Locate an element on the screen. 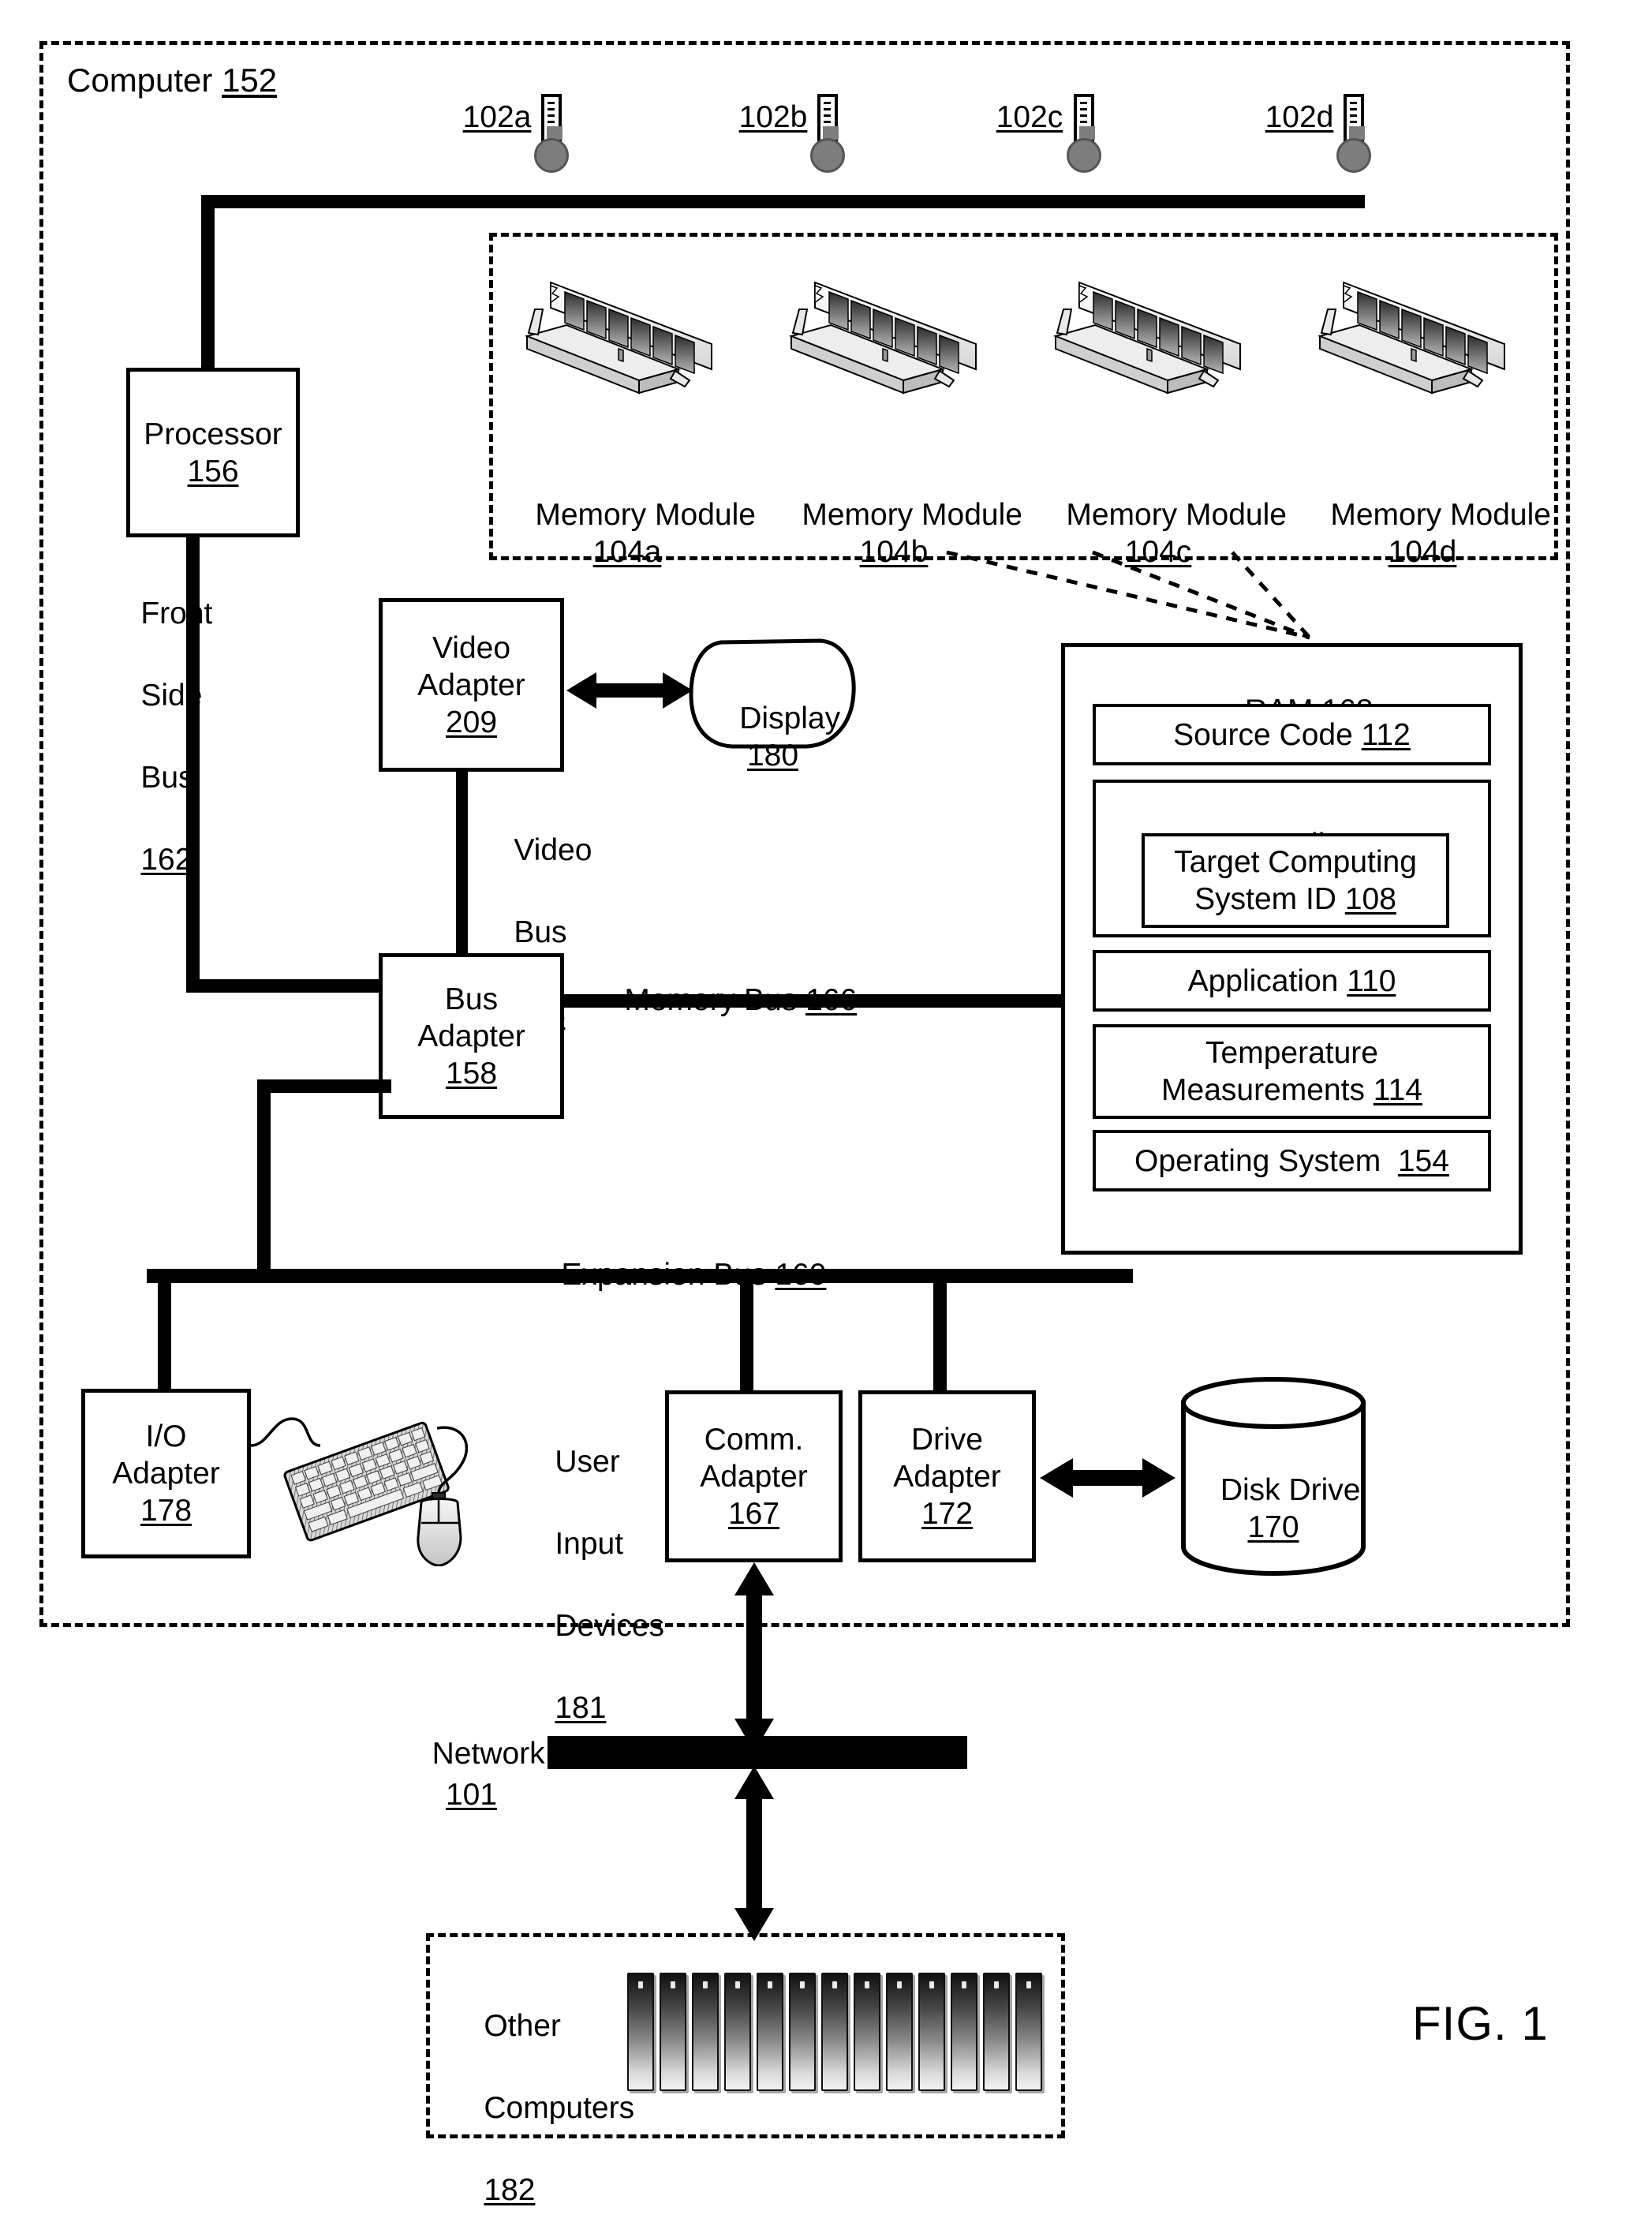 The width and height of the screenshot is (1652, 2237). sensor-label-102a: 102a is located at coordinates (497, 117).